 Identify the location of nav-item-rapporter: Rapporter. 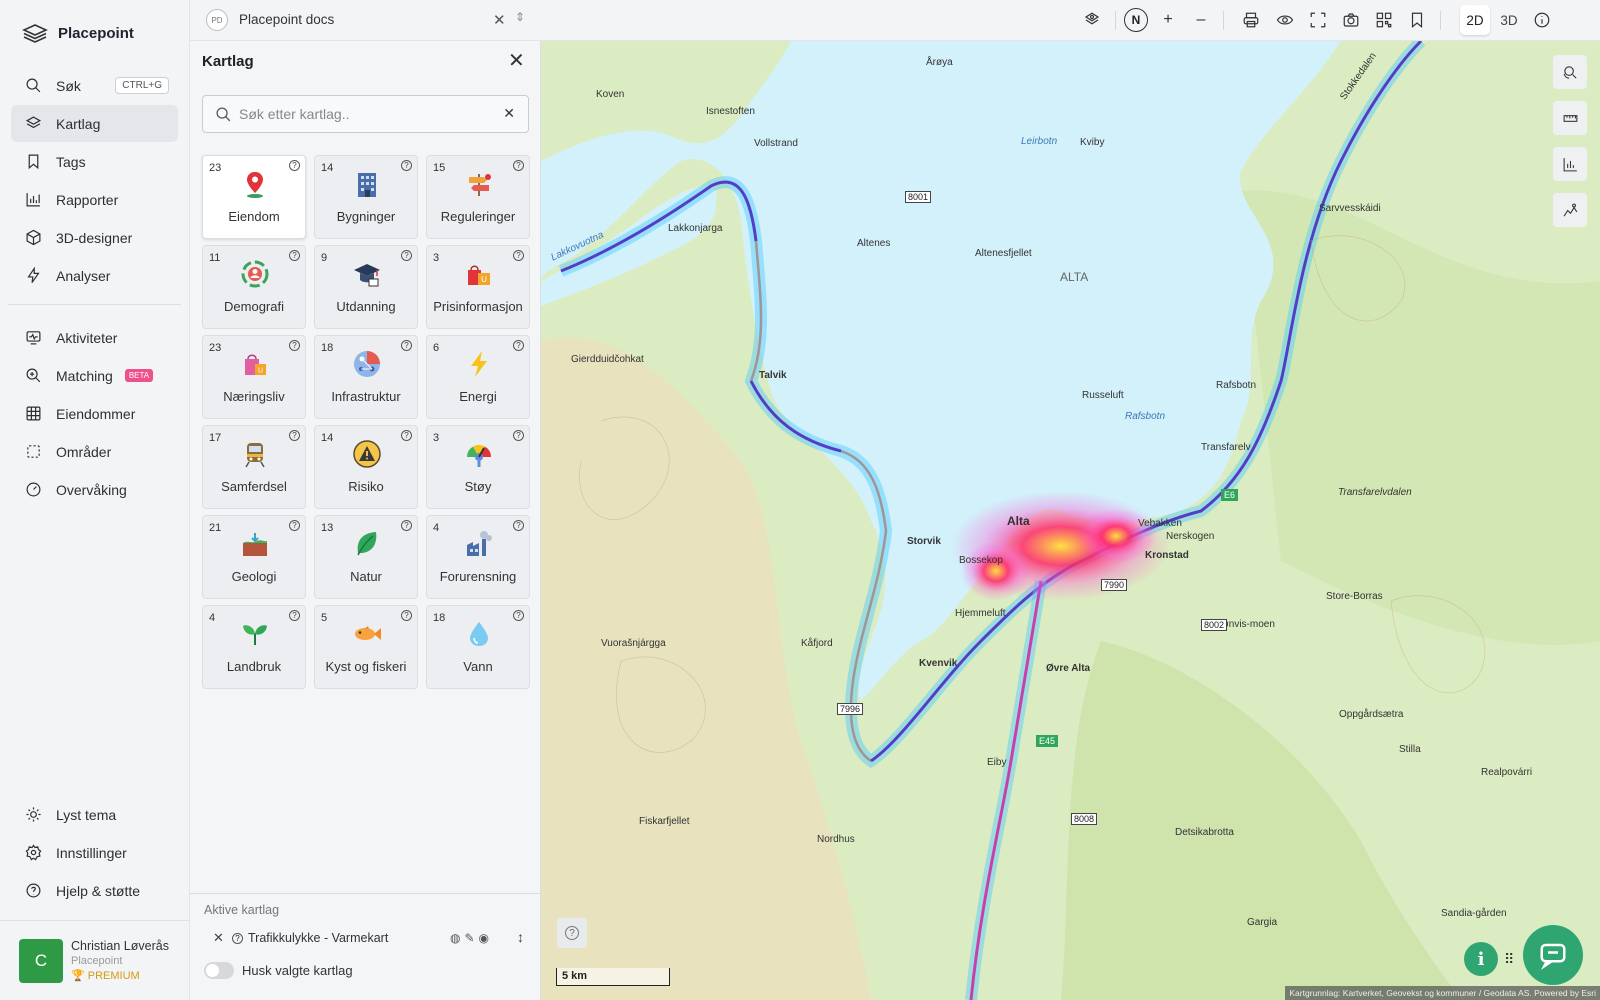
(94, 199).